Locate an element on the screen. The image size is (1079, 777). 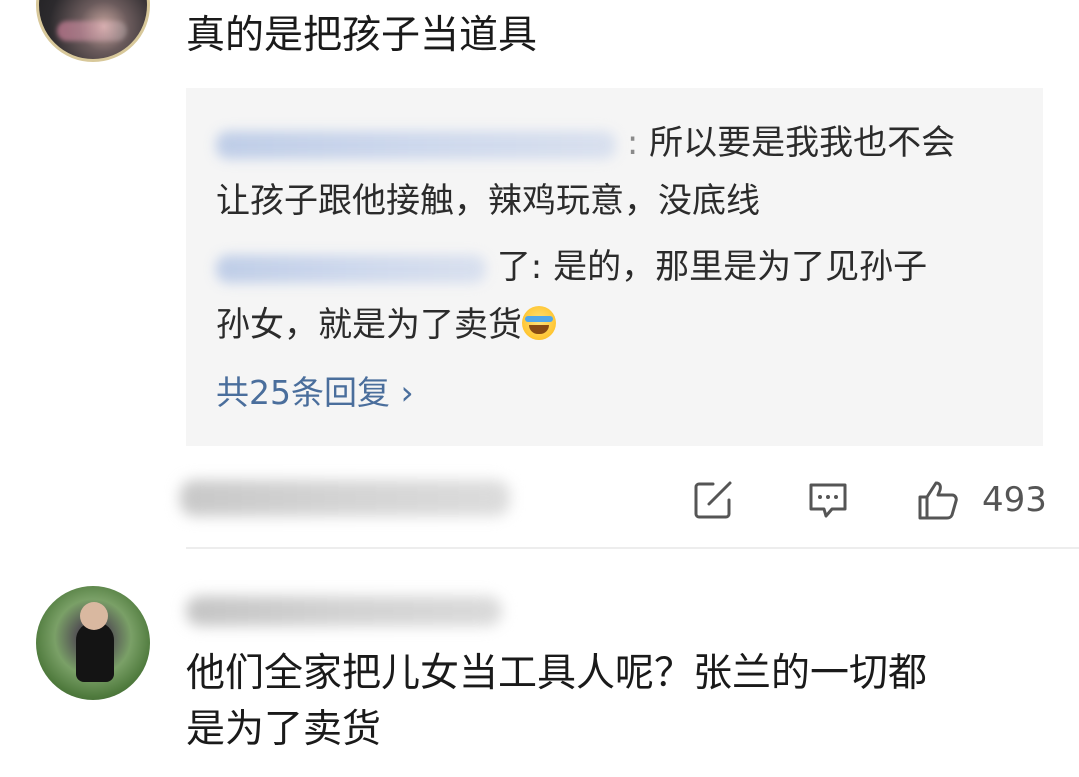
username-blurred is located at coordinates (344, 611).